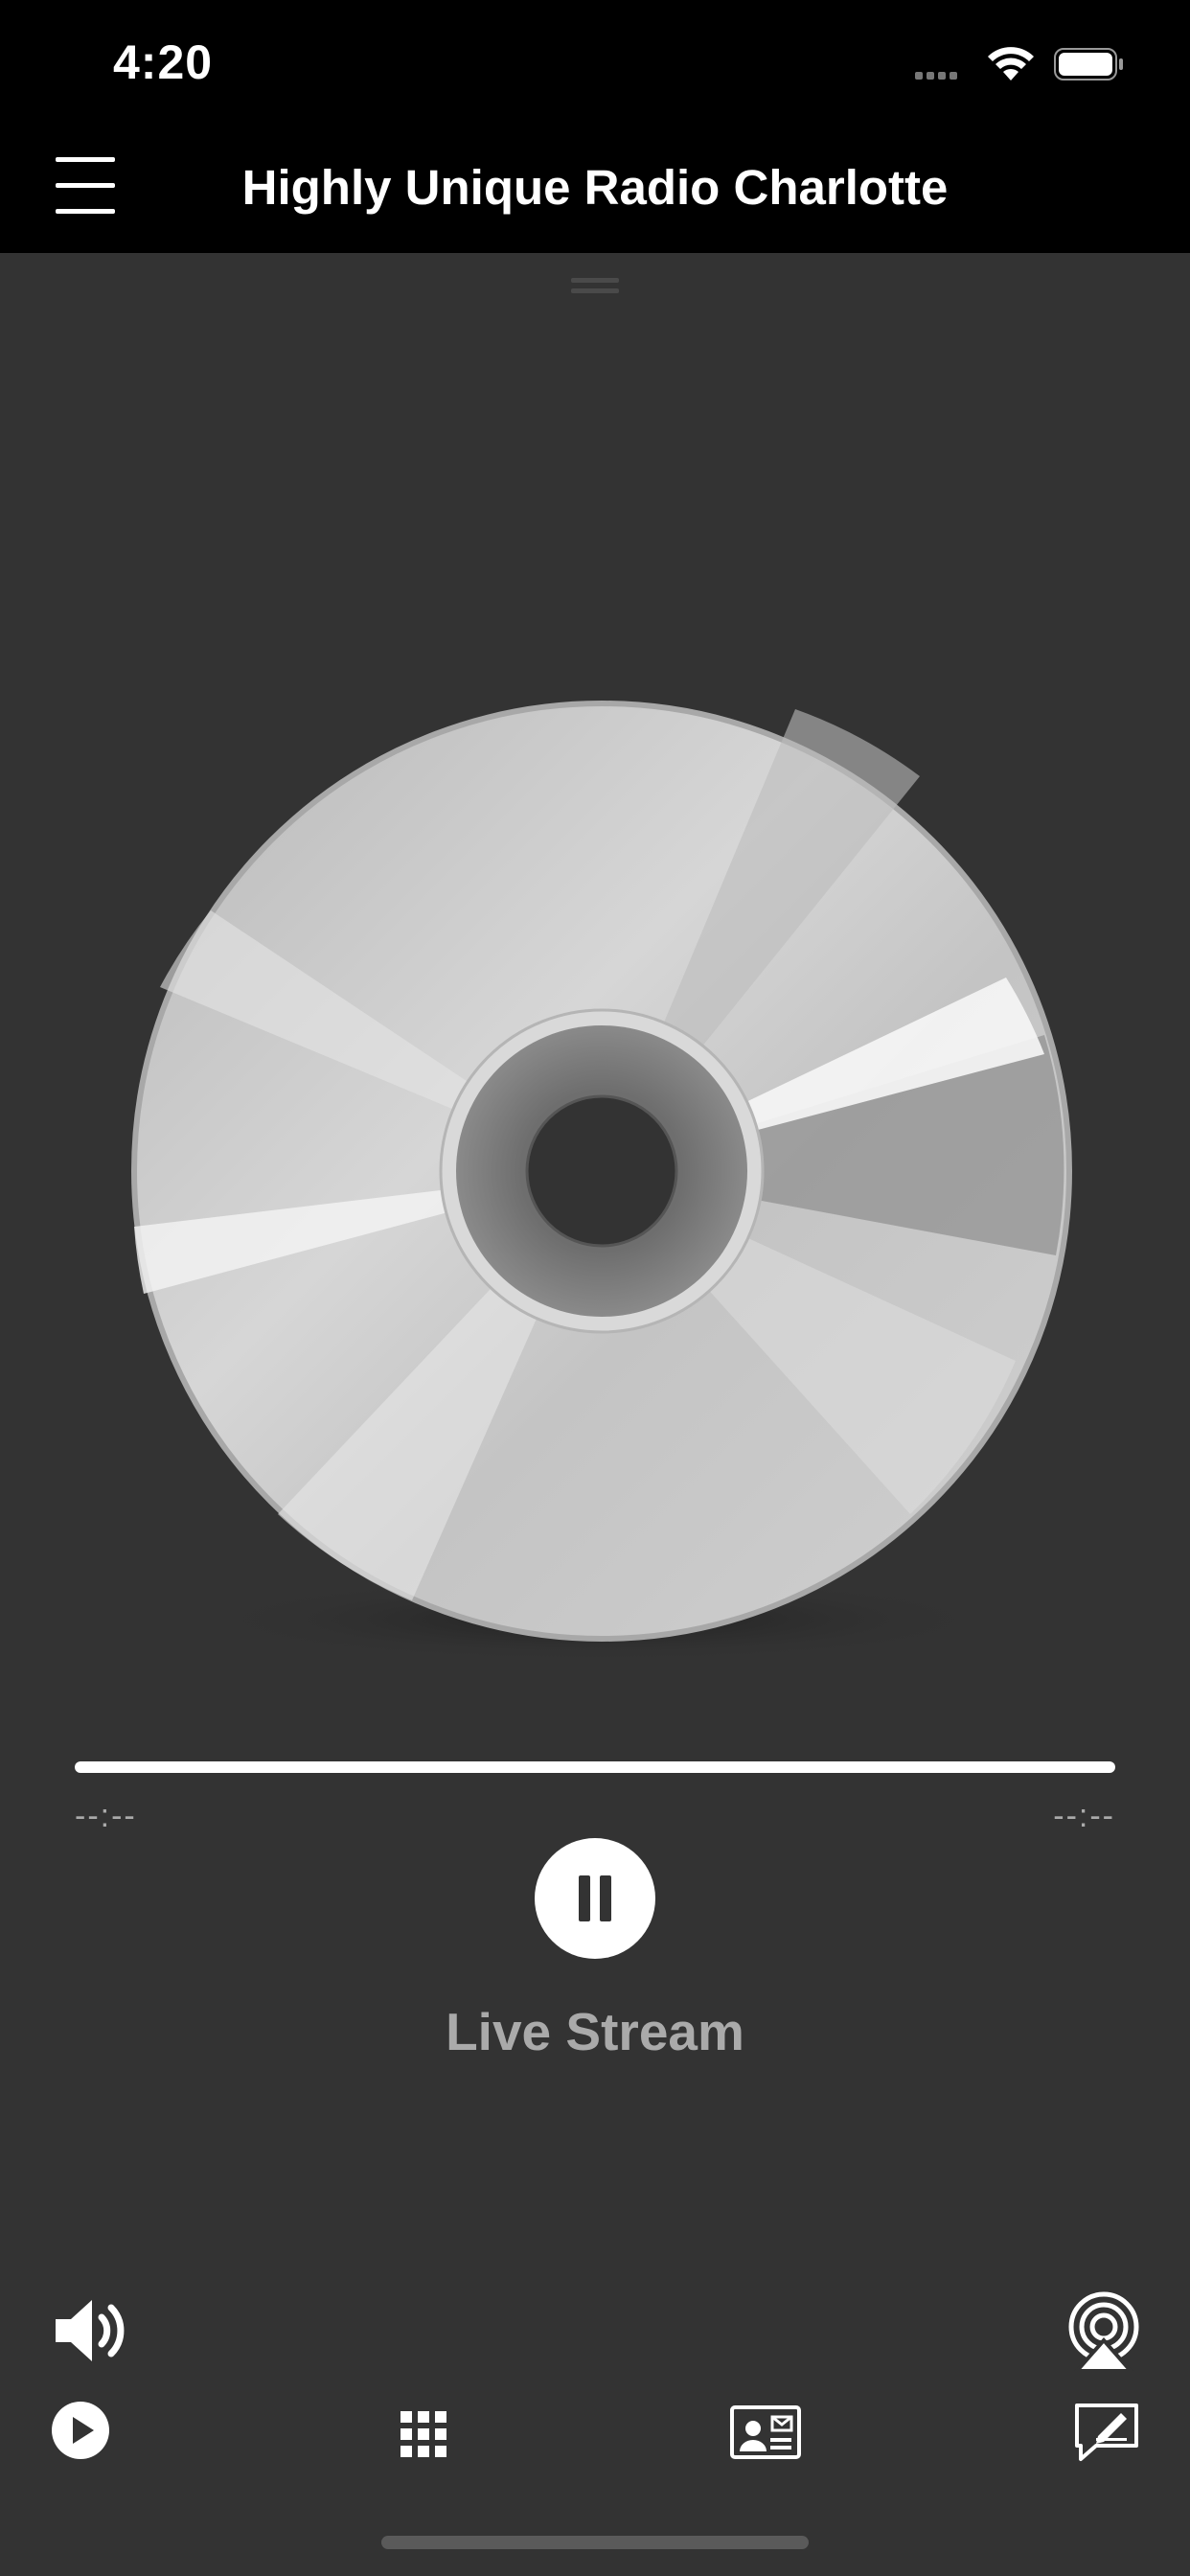  Describe the element at coordinates (595, 288) in the screenshot. I see `sheet-grabber` at that location.